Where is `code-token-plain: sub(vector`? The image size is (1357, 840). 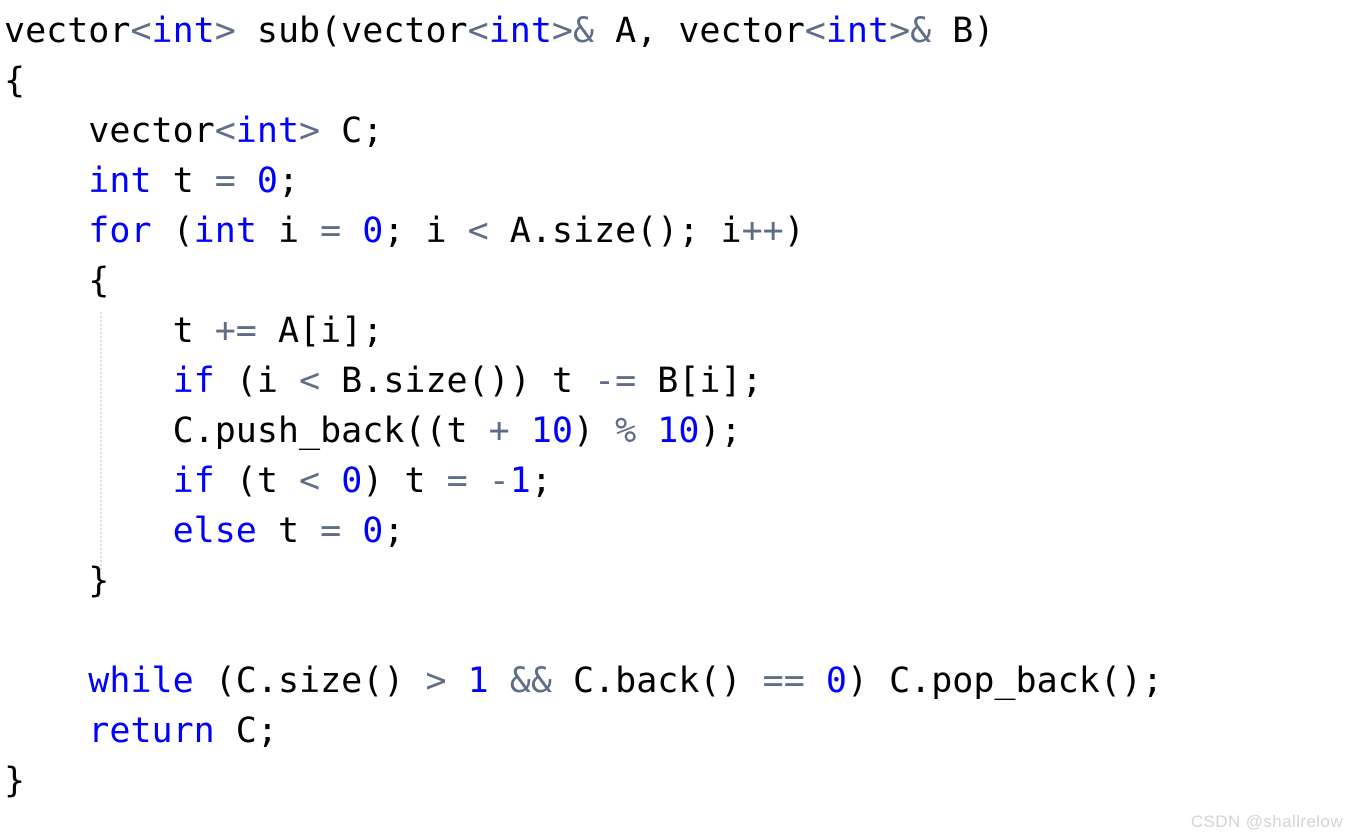 code-token-plain: sub(vector is located at coordinates (351, 31).